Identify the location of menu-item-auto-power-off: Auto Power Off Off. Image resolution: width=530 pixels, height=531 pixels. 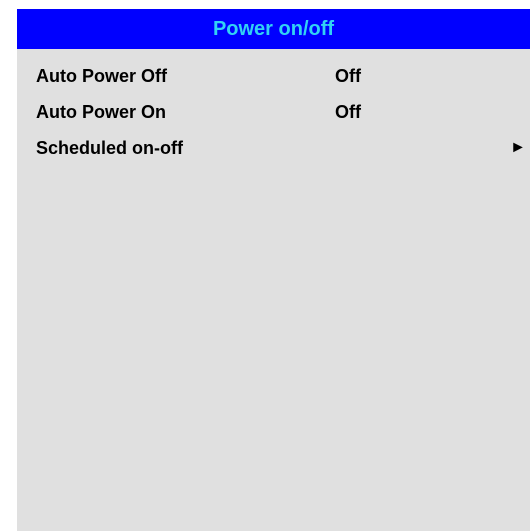
(273, 76).